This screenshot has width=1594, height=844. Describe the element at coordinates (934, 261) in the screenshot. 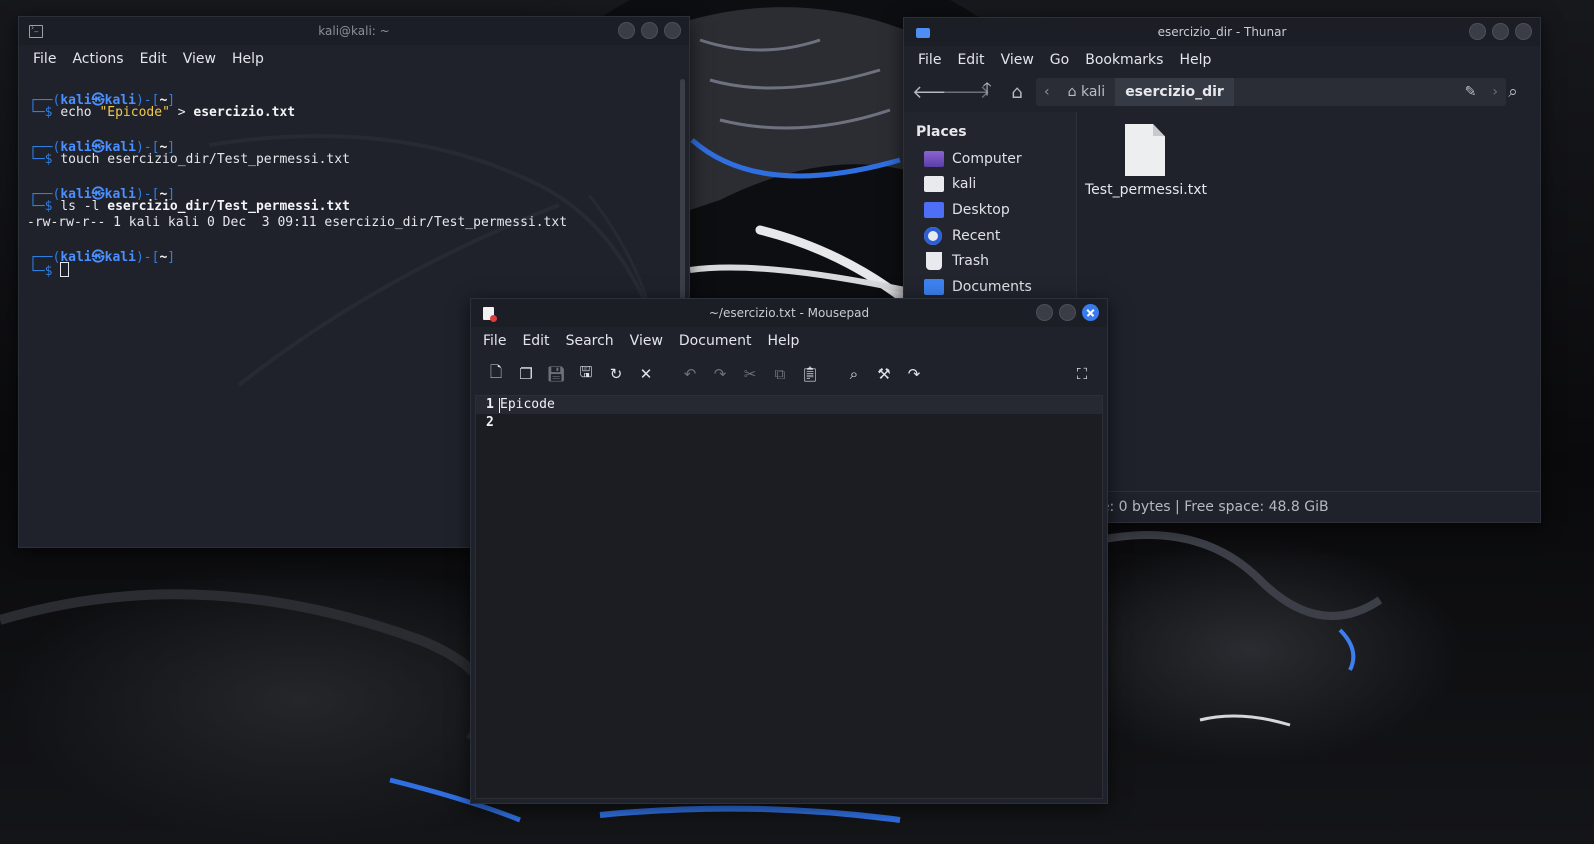

I see `trash-icon` at that location.